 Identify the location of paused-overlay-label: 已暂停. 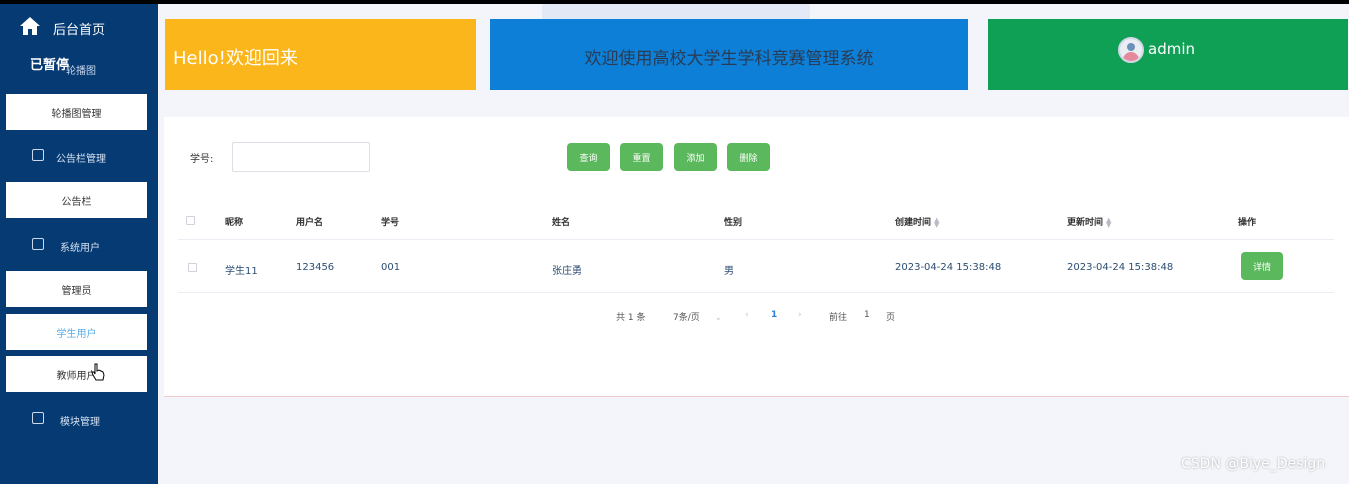
(50, 65).